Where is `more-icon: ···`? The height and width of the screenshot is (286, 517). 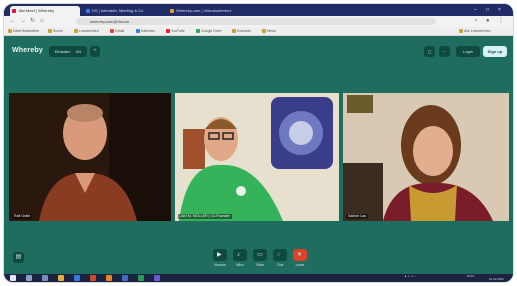
more-icon: ··· is located at coordinates (444, 51).